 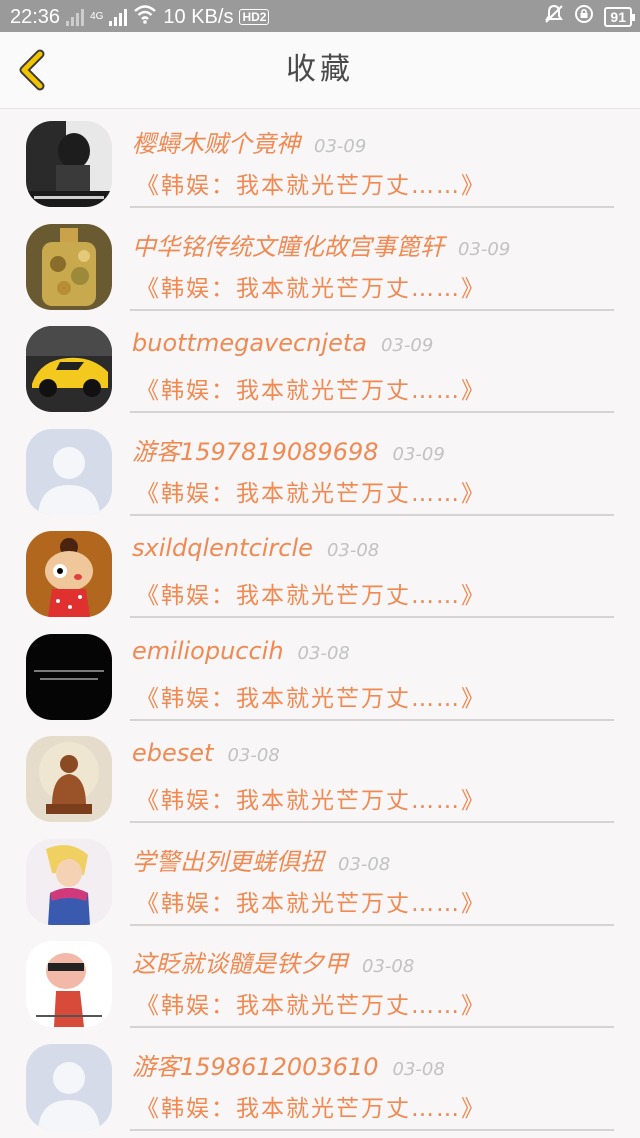 I want to click on item-name: 这眨就谈髓是铁夕甲, so click(x=240, y=964).